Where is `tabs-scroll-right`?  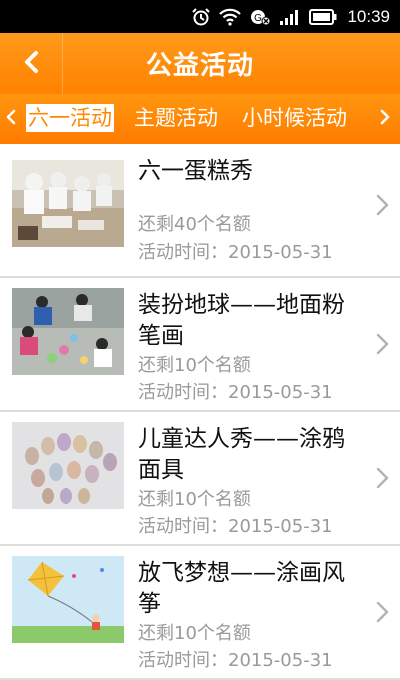
tabs-scroll-right is located at coordinates (385, 119).